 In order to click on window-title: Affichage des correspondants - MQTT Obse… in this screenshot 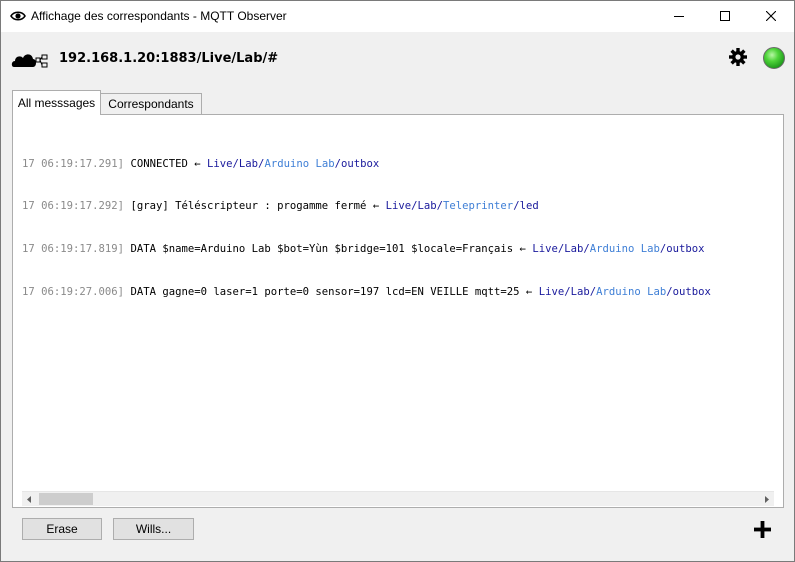, I will do `click(159, 16)`.